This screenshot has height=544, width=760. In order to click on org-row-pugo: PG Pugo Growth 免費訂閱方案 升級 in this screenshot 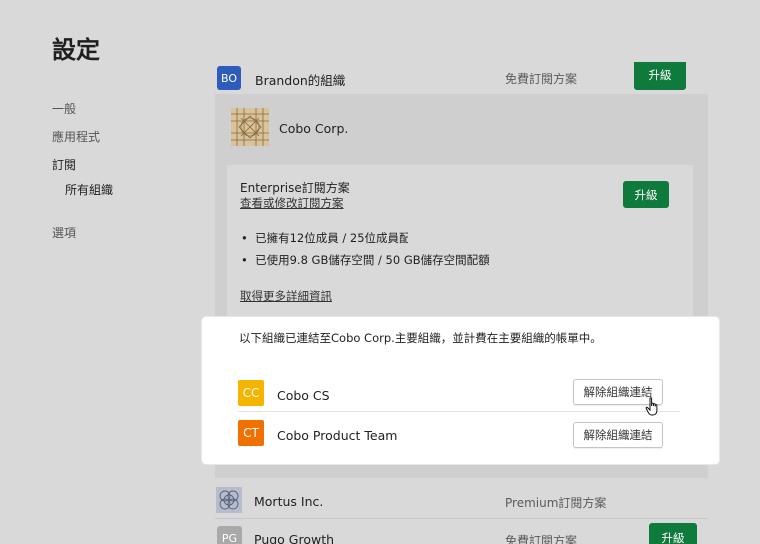, I will do `click(461, 533)`.